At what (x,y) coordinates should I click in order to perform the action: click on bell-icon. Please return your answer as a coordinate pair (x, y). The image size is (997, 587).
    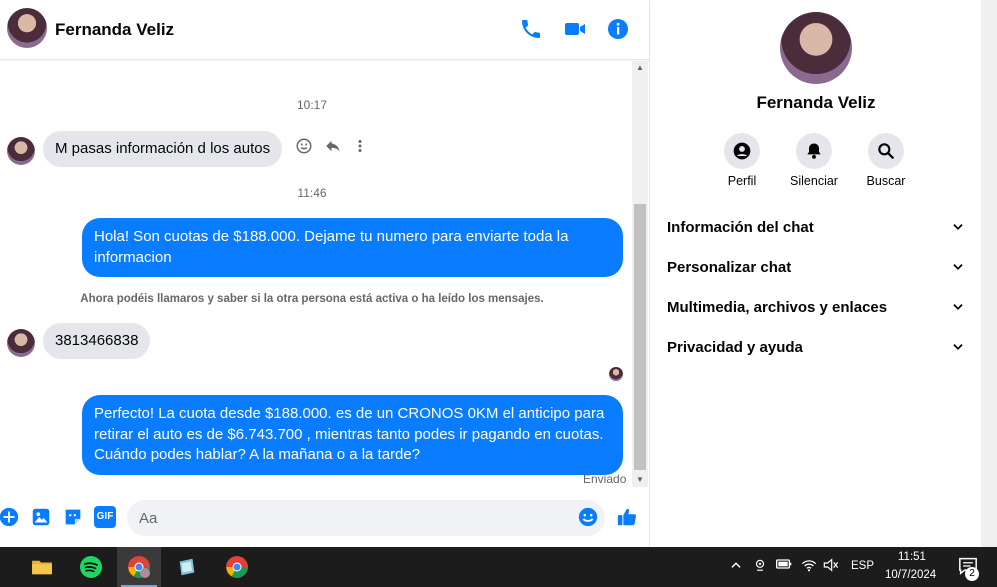
    Looking at the image, I should click on (814, 151).